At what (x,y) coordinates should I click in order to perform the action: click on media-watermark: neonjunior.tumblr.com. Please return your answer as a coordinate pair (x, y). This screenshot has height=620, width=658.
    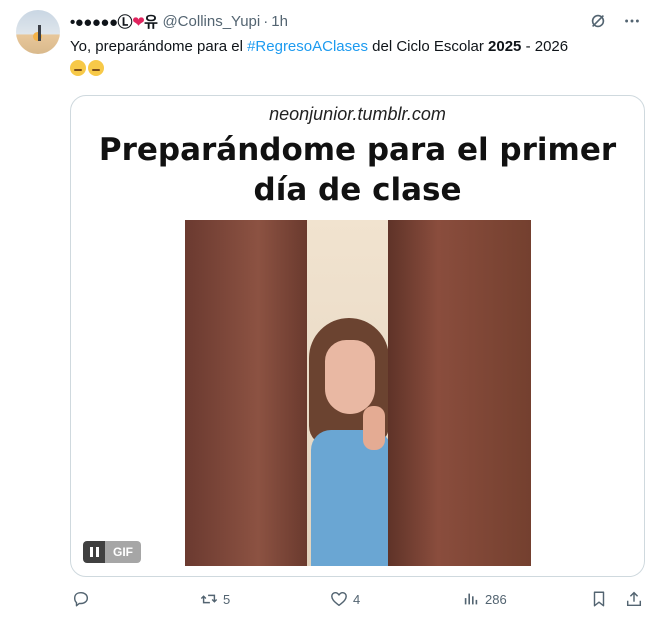
    Looking at the image, I should click on (357, 114).